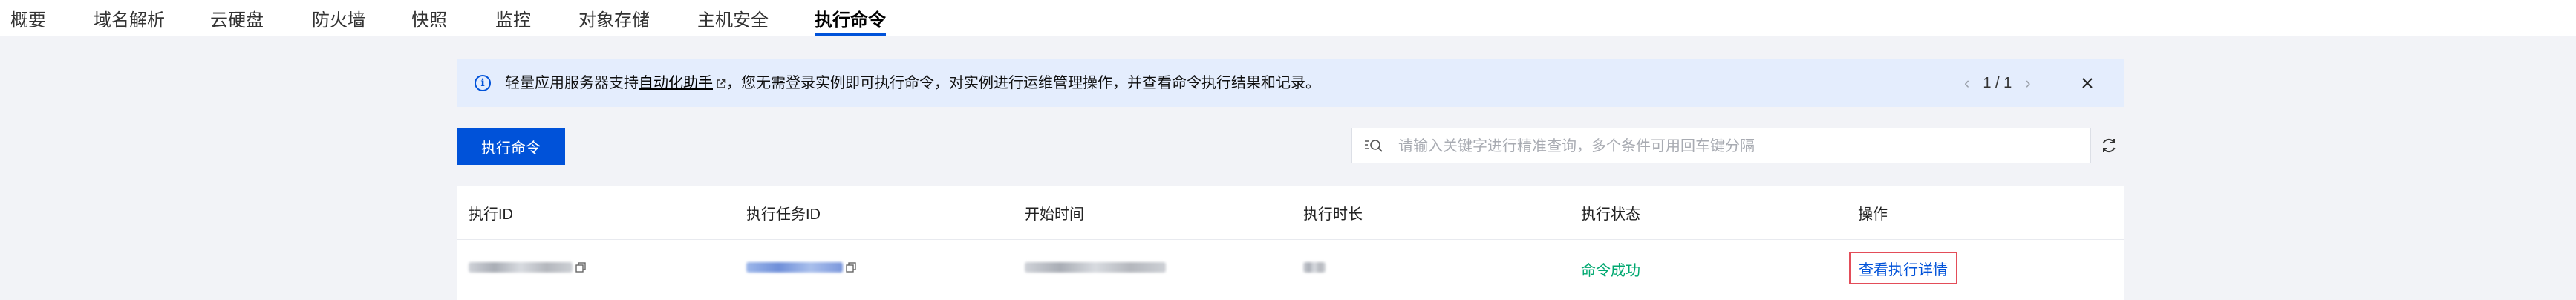  I want to click on col-task-id: 执行任务ID, so click(783, 214).